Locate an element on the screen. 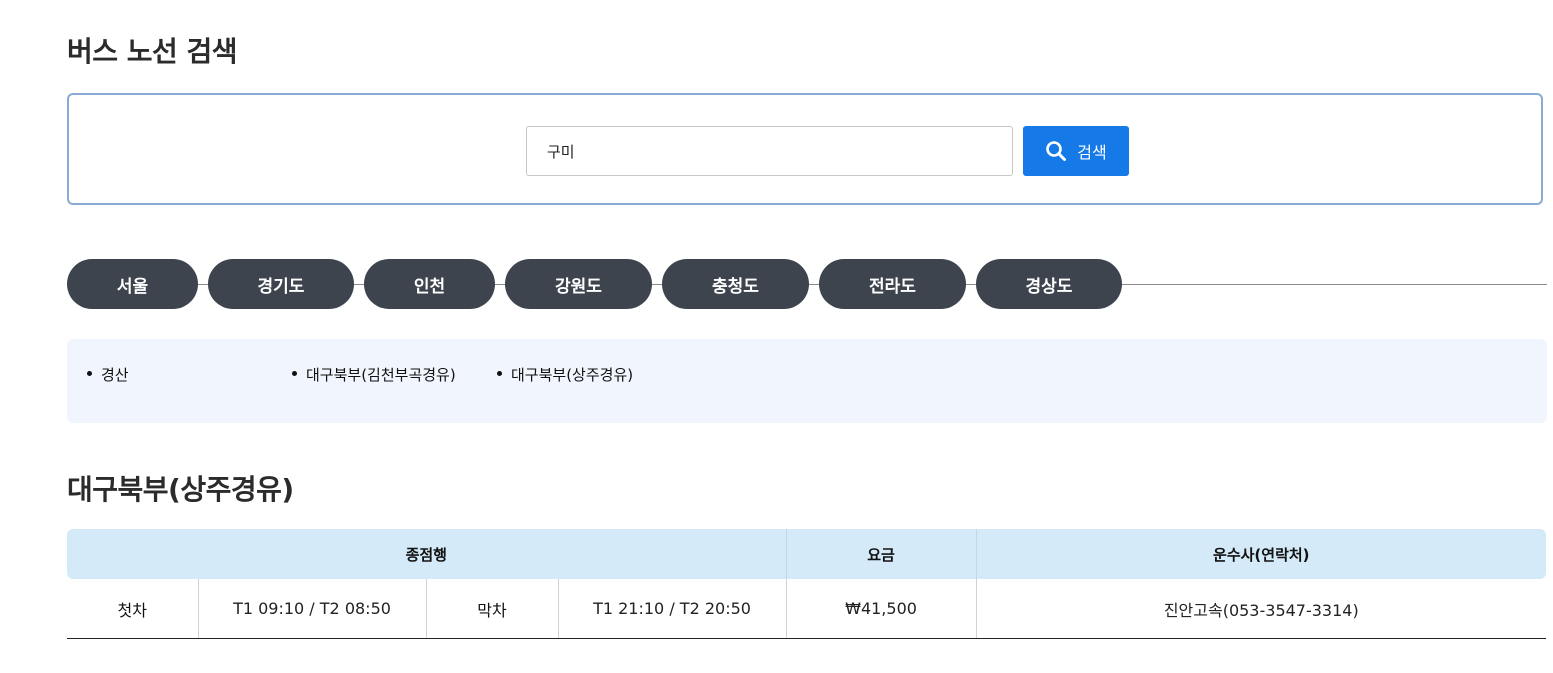  operator-value: 진안고속(053-3547-3314) is located at coordinates (1261, 609).